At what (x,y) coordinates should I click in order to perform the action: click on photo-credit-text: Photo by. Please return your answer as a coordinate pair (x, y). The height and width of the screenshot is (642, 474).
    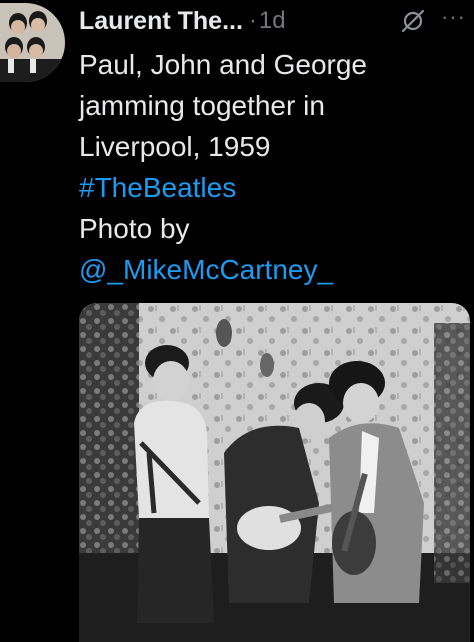
    Looking at the image, I should click on (134, 228).